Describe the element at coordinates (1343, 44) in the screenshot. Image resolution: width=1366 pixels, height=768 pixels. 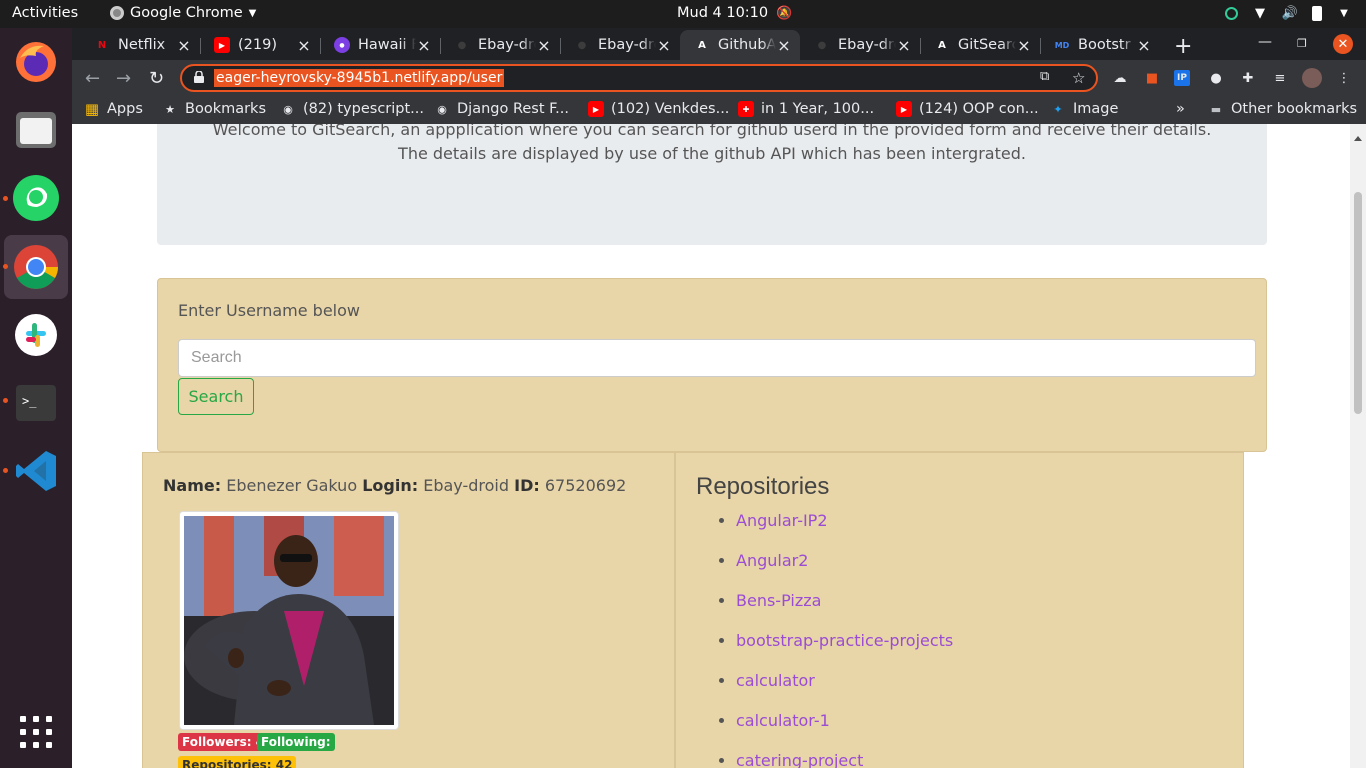
I see `close-window-button: ✕` at that location.